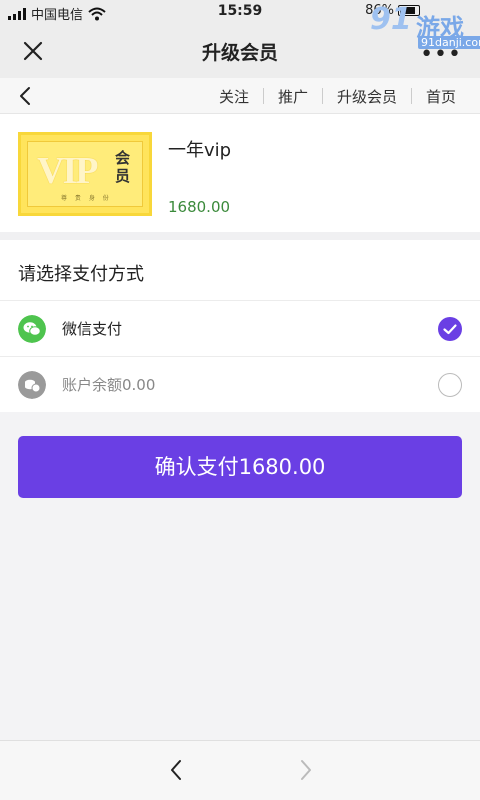  What do you see at coordinates (293, 96) in the screenshot?
I see `nav-link-promote: 推广` at bounding box center [293, 96].